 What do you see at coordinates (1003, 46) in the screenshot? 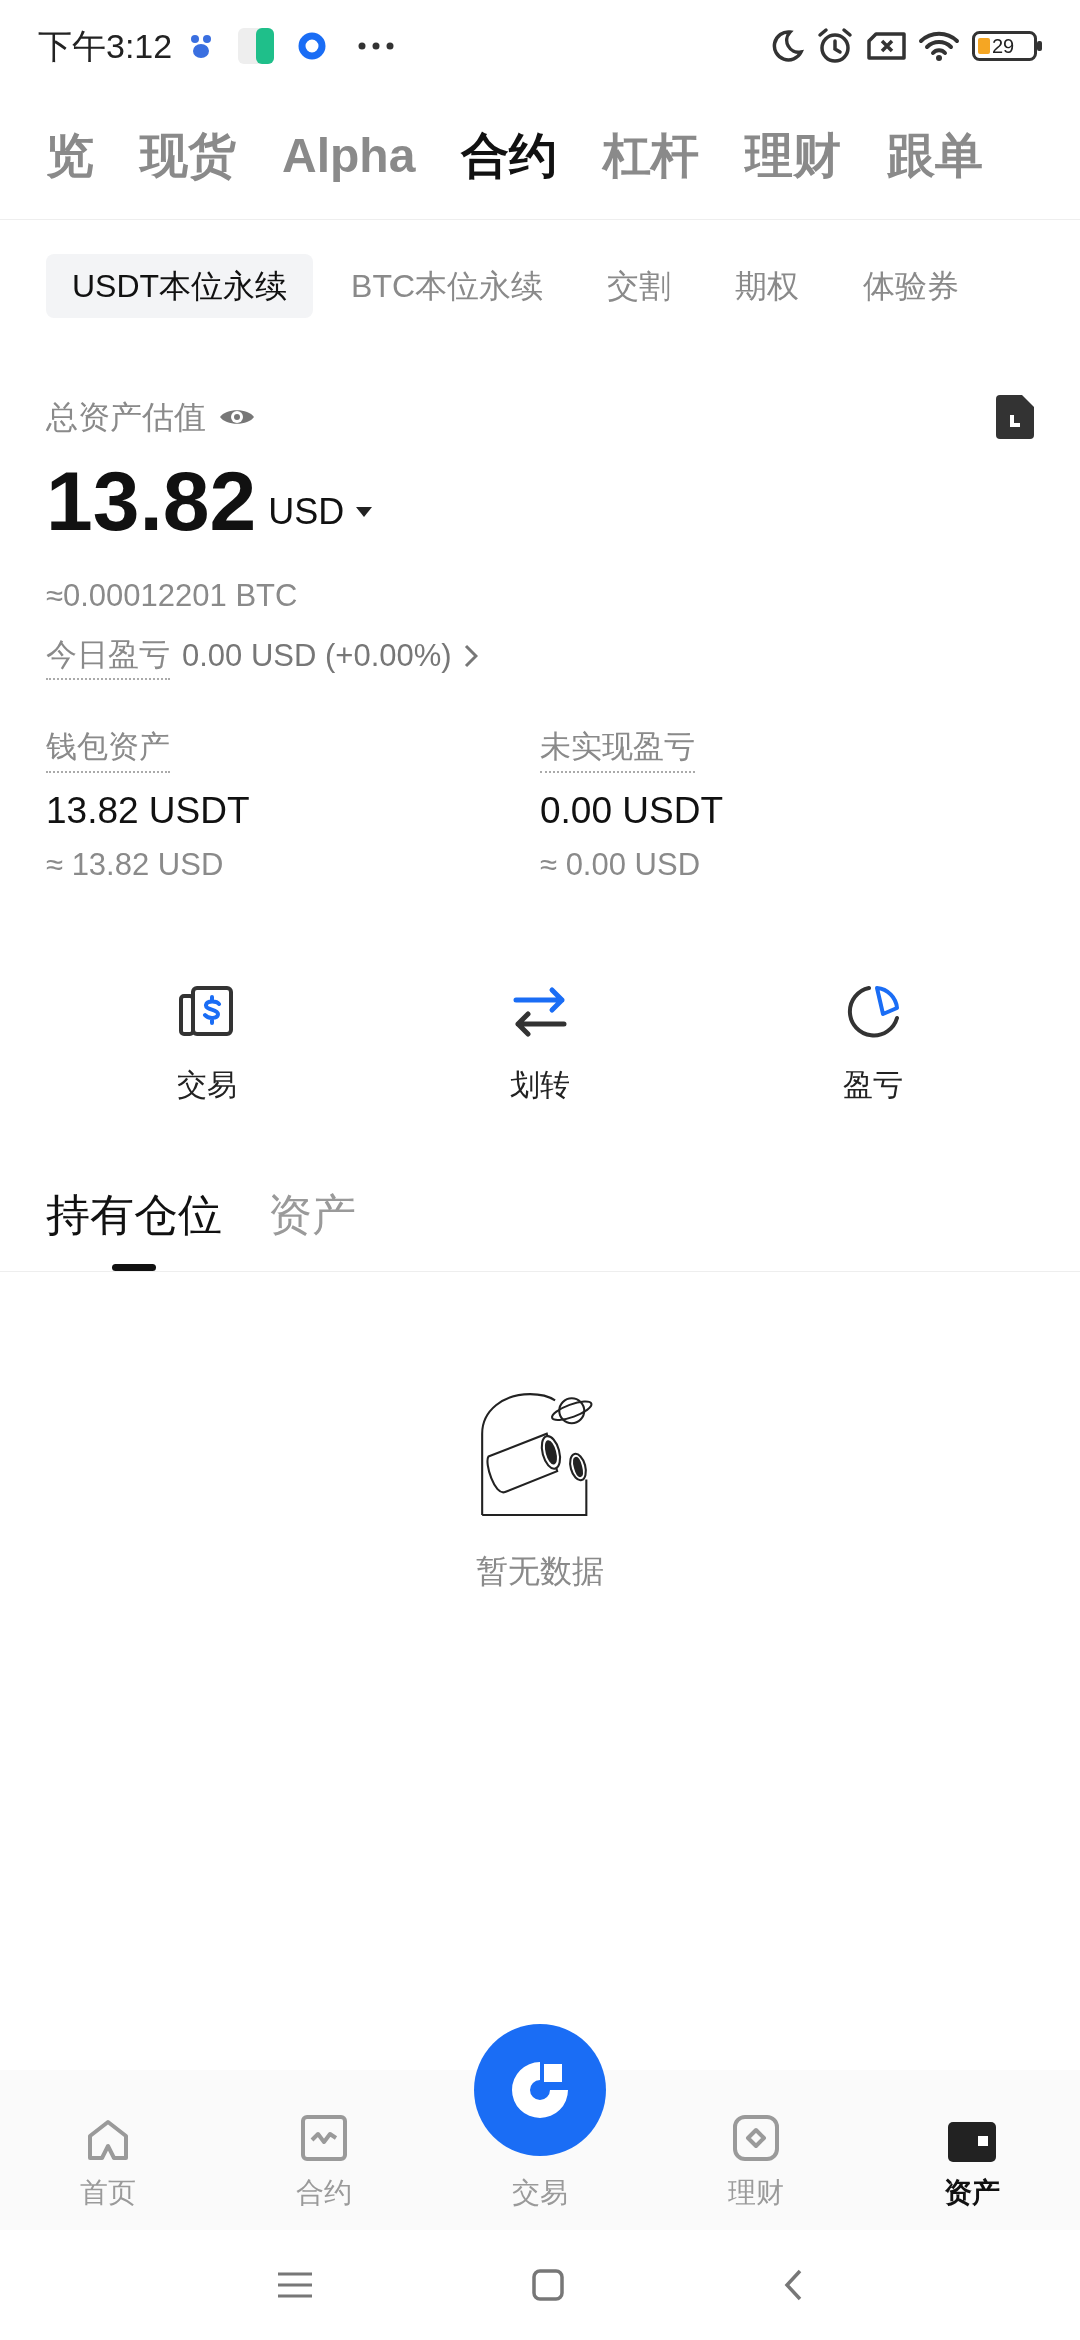
I see `battery-level: 29` at bounding box center [1003, 46].